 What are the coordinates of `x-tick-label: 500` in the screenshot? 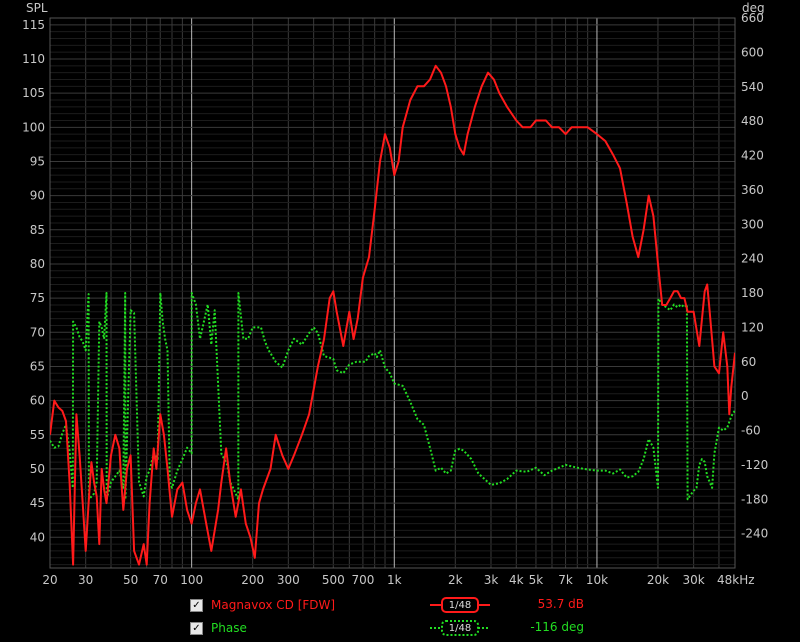 It's located at (333, 580).